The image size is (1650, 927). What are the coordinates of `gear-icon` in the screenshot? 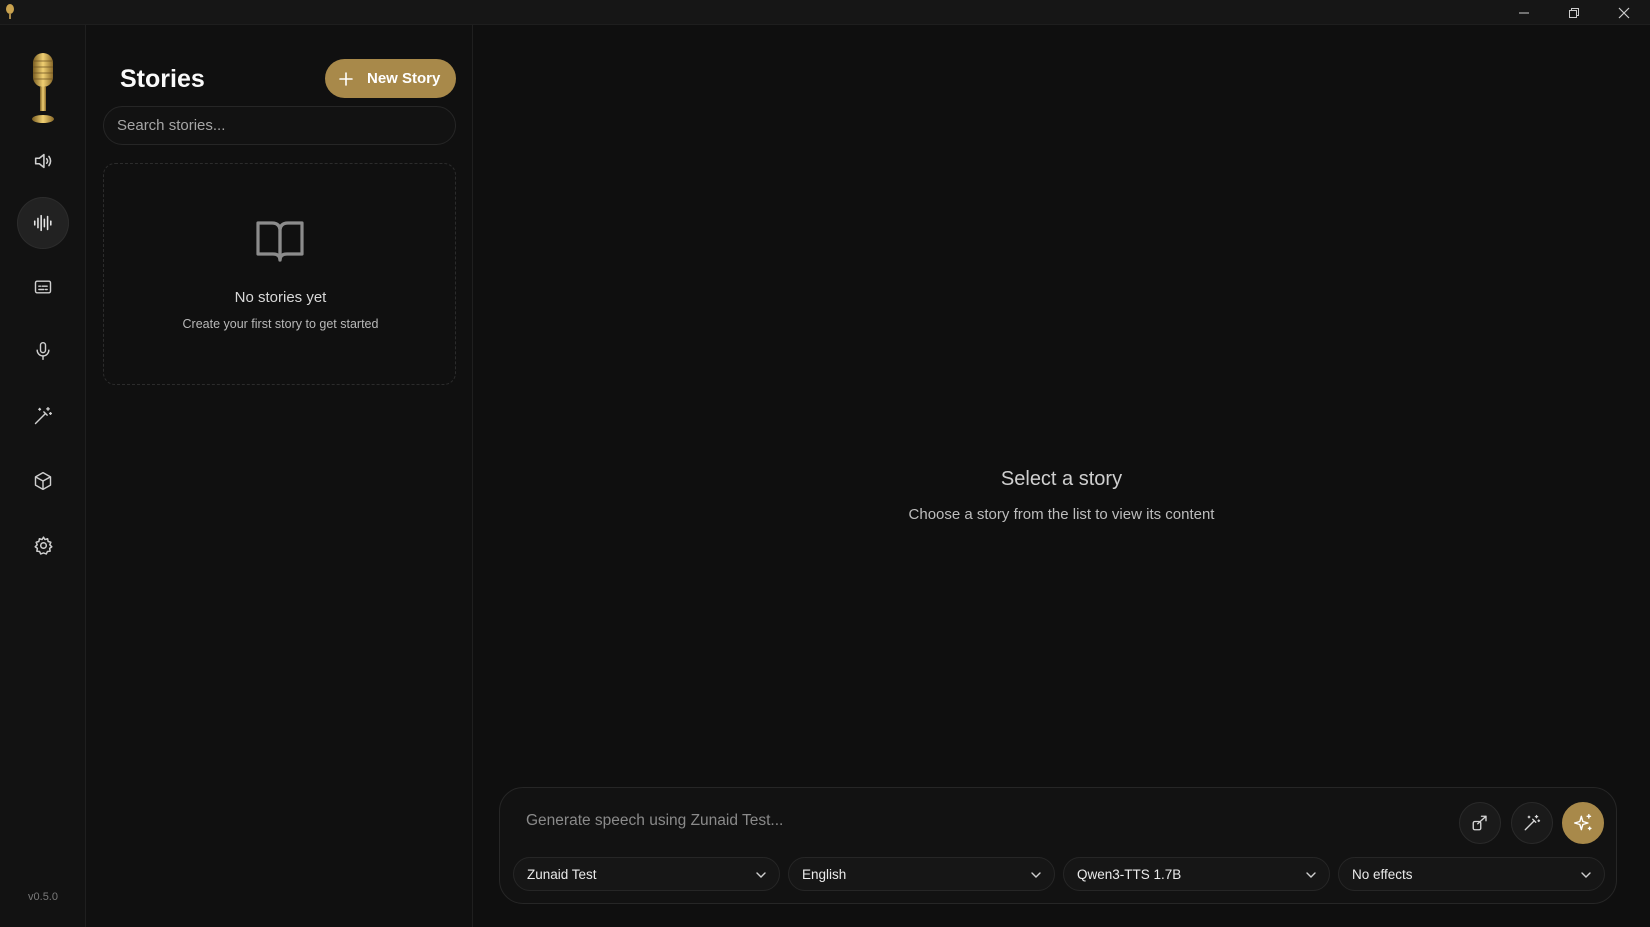 It's located at (43, 545).